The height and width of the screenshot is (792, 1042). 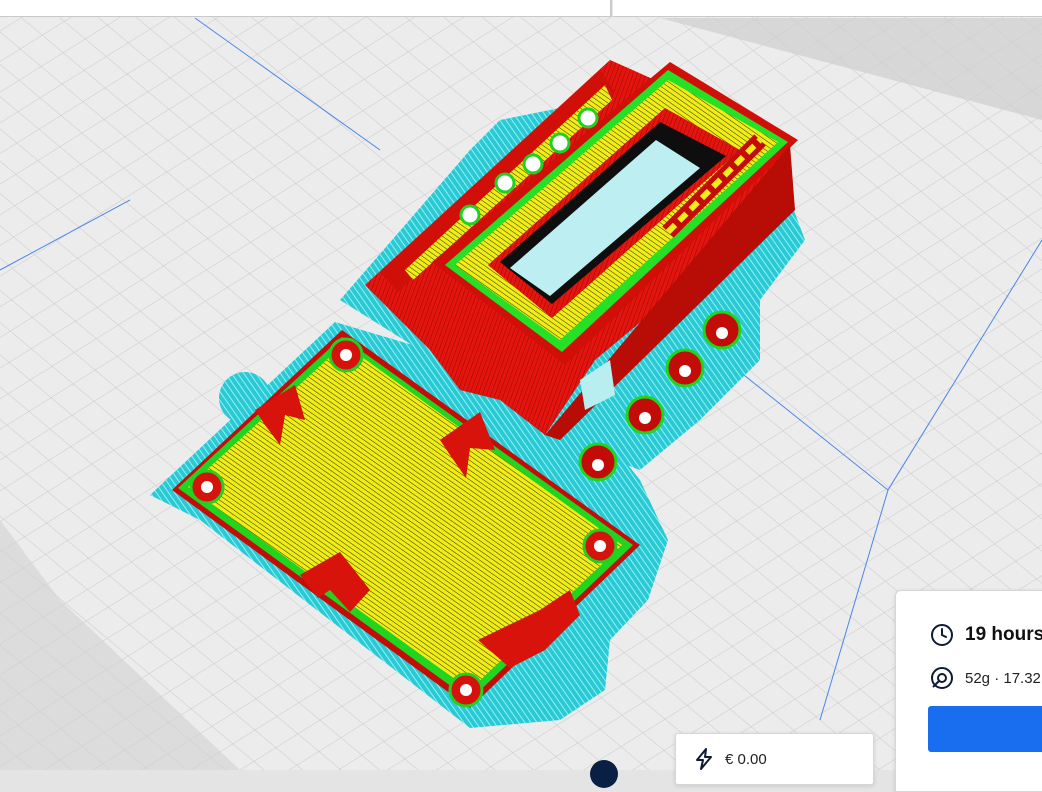 I want to click on cost-value: € 0.00, so click(x=746, y=759).